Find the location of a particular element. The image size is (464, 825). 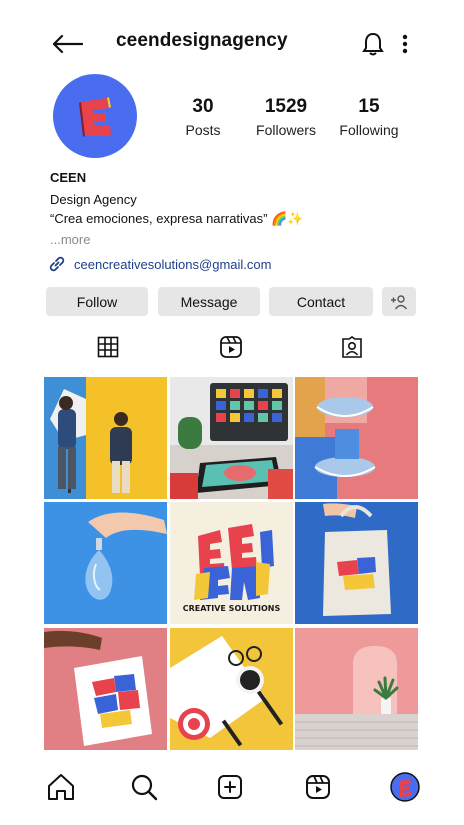

photoshoot-image is located at coordinates (105, 438).